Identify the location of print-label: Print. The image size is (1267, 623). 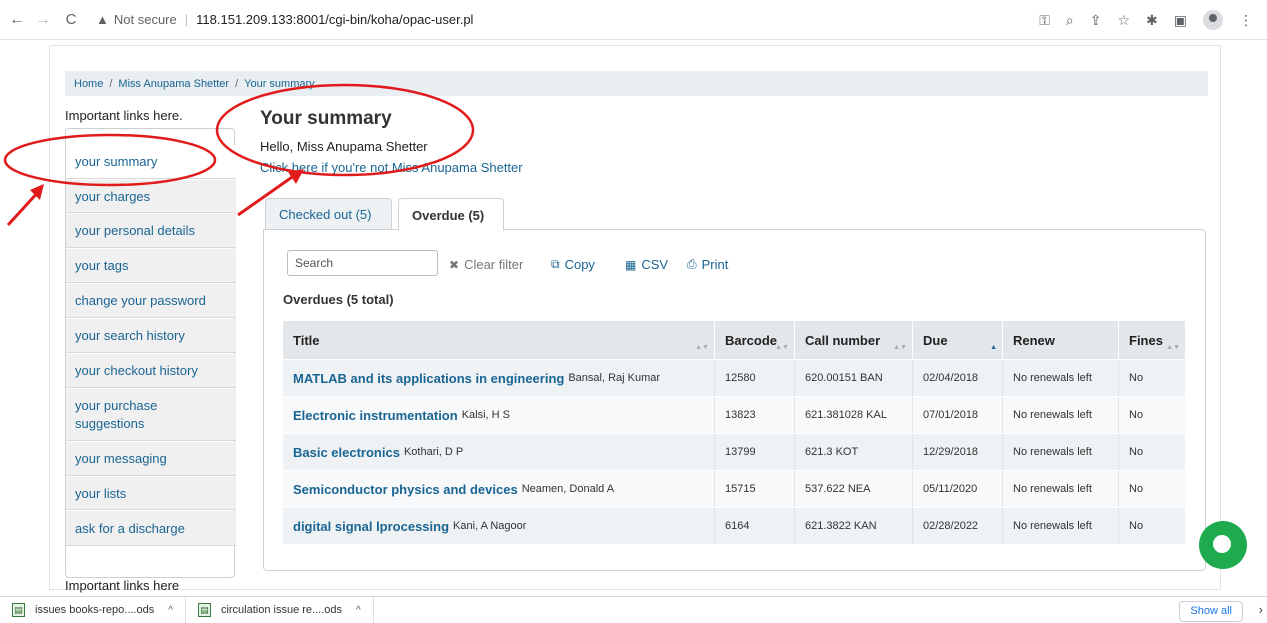
(715, 264).